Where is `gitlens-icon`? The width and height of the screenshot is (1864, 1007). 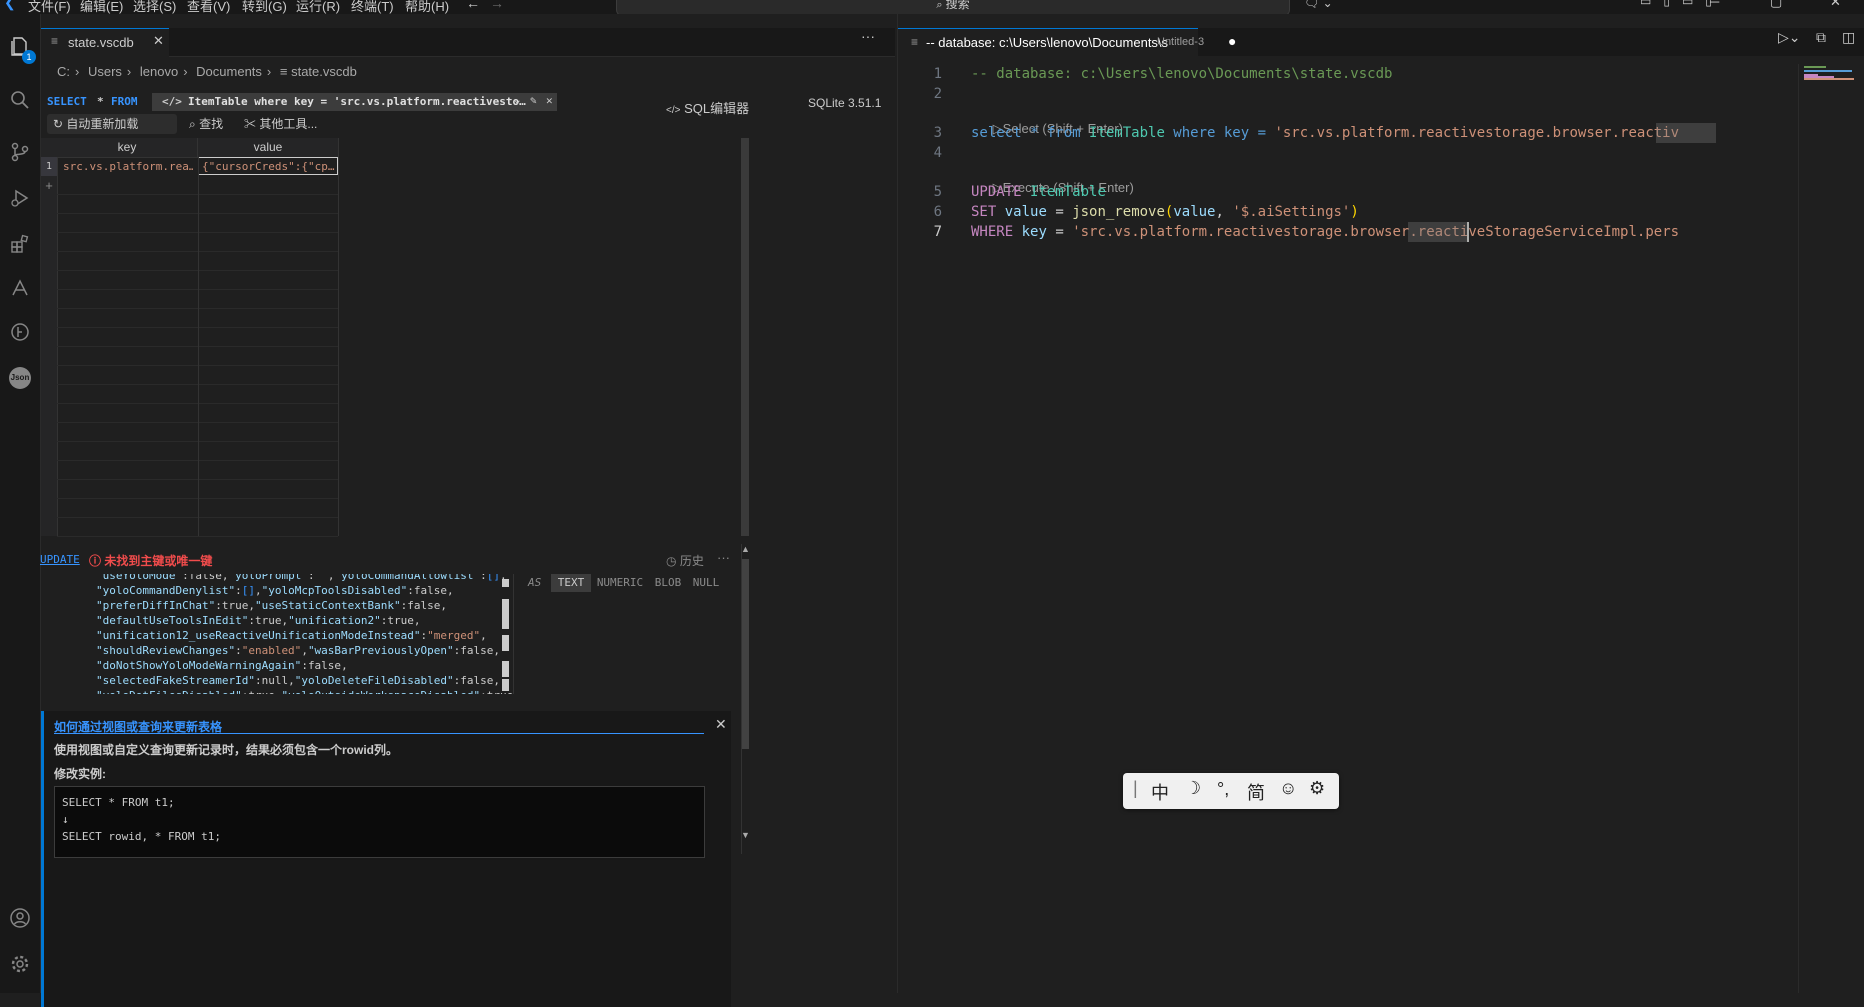
gitlens-icon is located at coordinates (20, 332).